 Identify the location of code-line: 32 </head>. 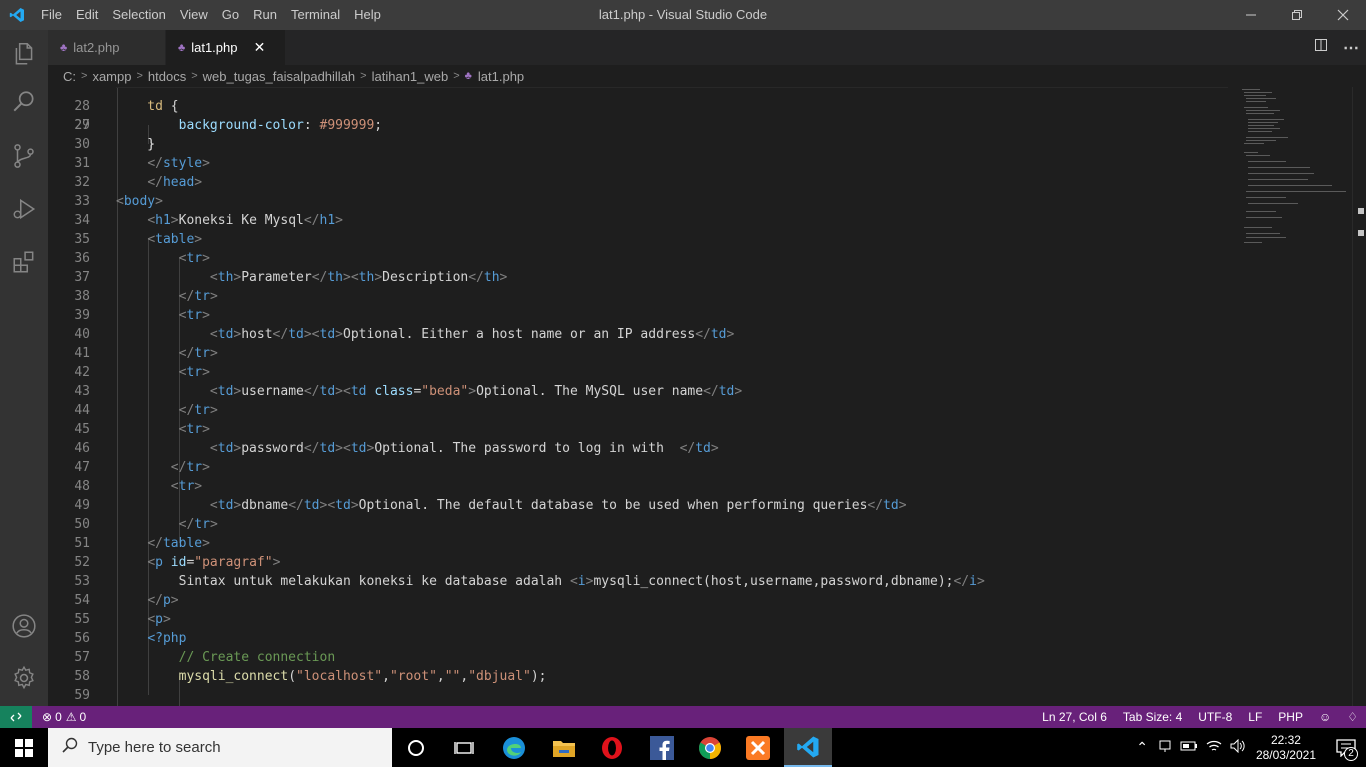
(638, 182).